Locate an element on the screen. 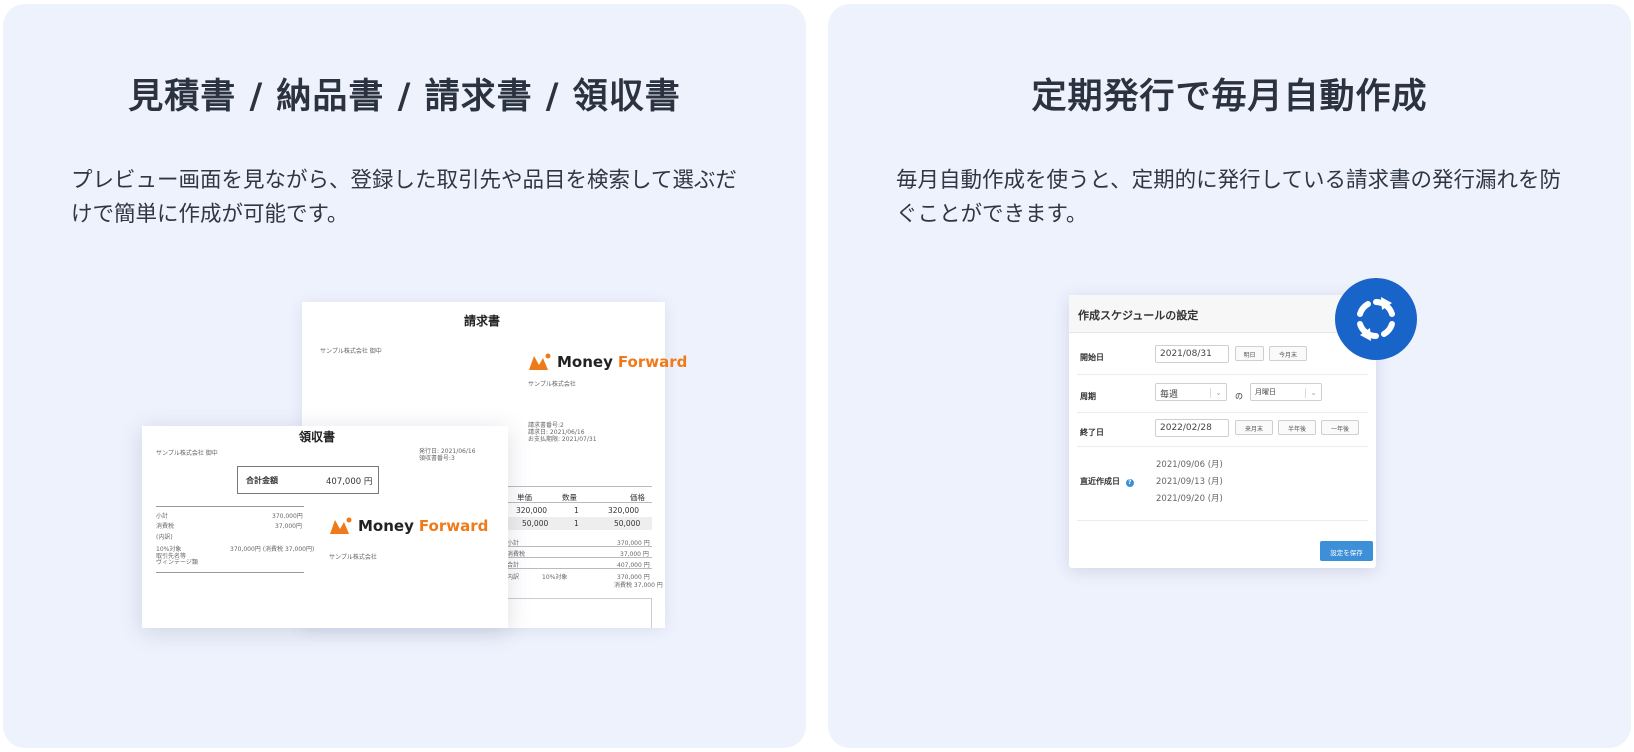 Image resolution: width=1634 pixels, height=752 pixels. sync-icon is located at coordinates (1376, 319).